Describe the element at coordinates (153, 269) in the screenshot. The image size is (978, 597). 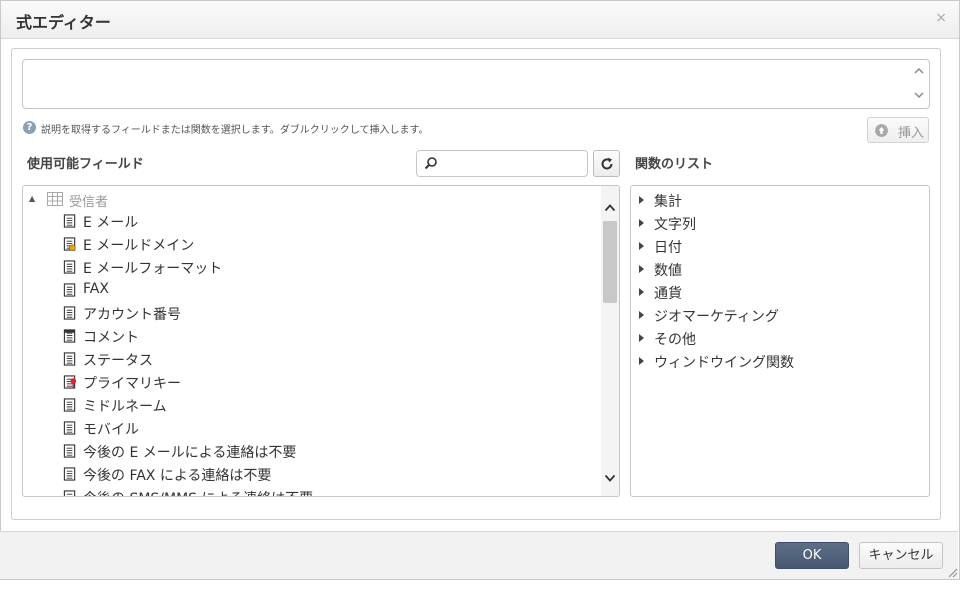
I see `field-item-label: E メールフォーマット` at that location.